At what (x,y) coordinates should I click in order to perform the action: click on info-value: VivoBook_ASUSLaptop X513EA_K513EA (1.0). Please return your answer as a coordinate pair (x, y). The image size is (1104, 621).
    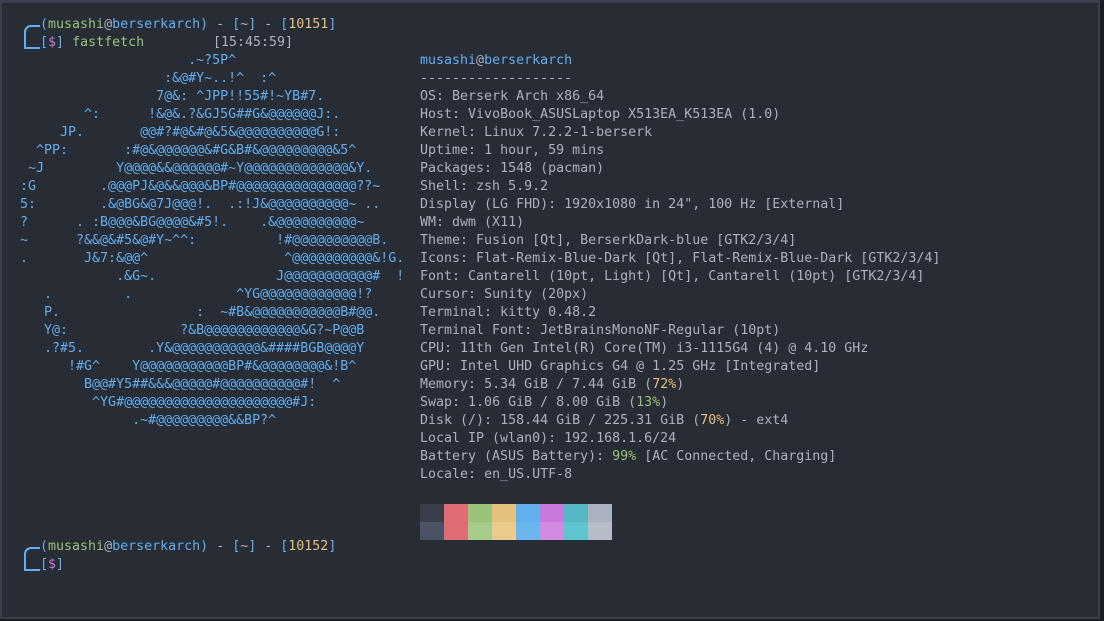
    Looking at the image, I should click on (624, 114).